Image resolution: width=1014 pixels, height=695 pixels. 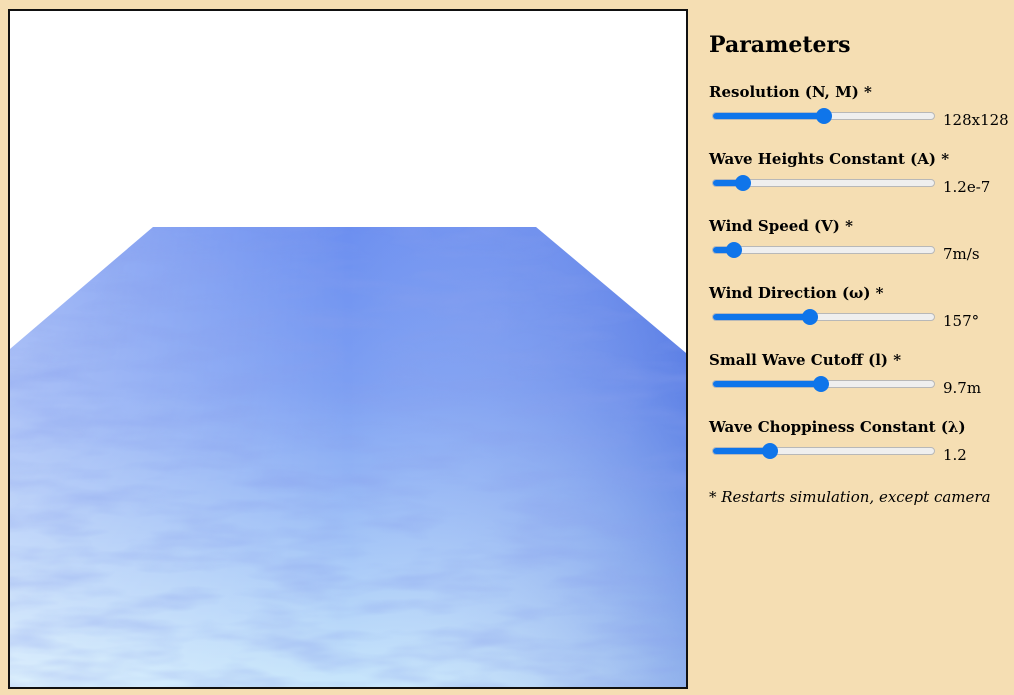 I want to click on wave-heights-constant-slider: 1.2e-7, so click(x=859, y=183).